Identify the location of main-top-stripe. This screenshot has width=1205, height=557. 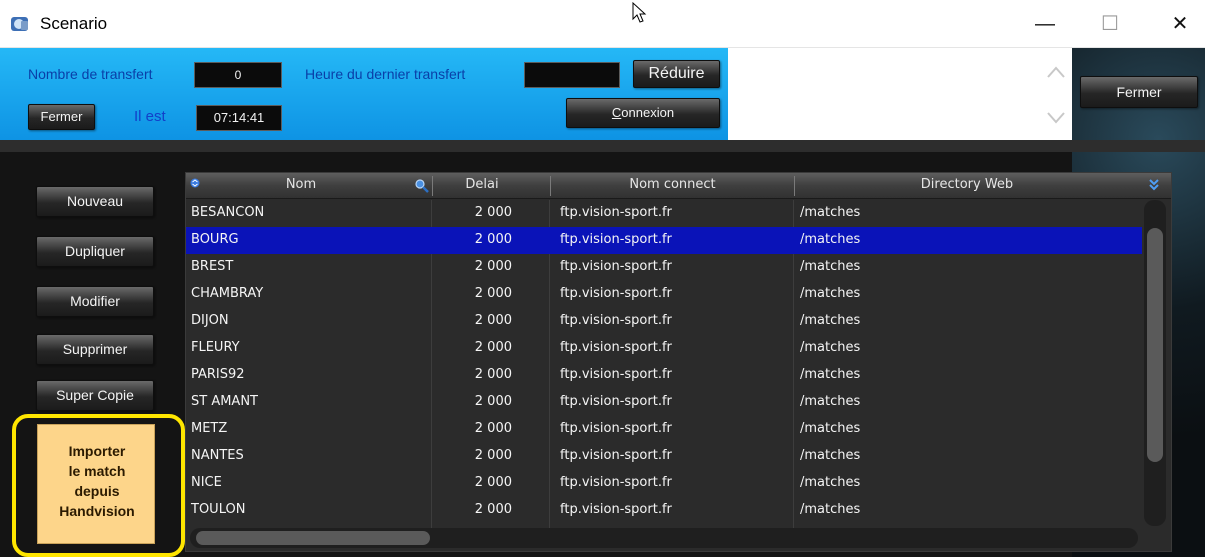
(602, 146).